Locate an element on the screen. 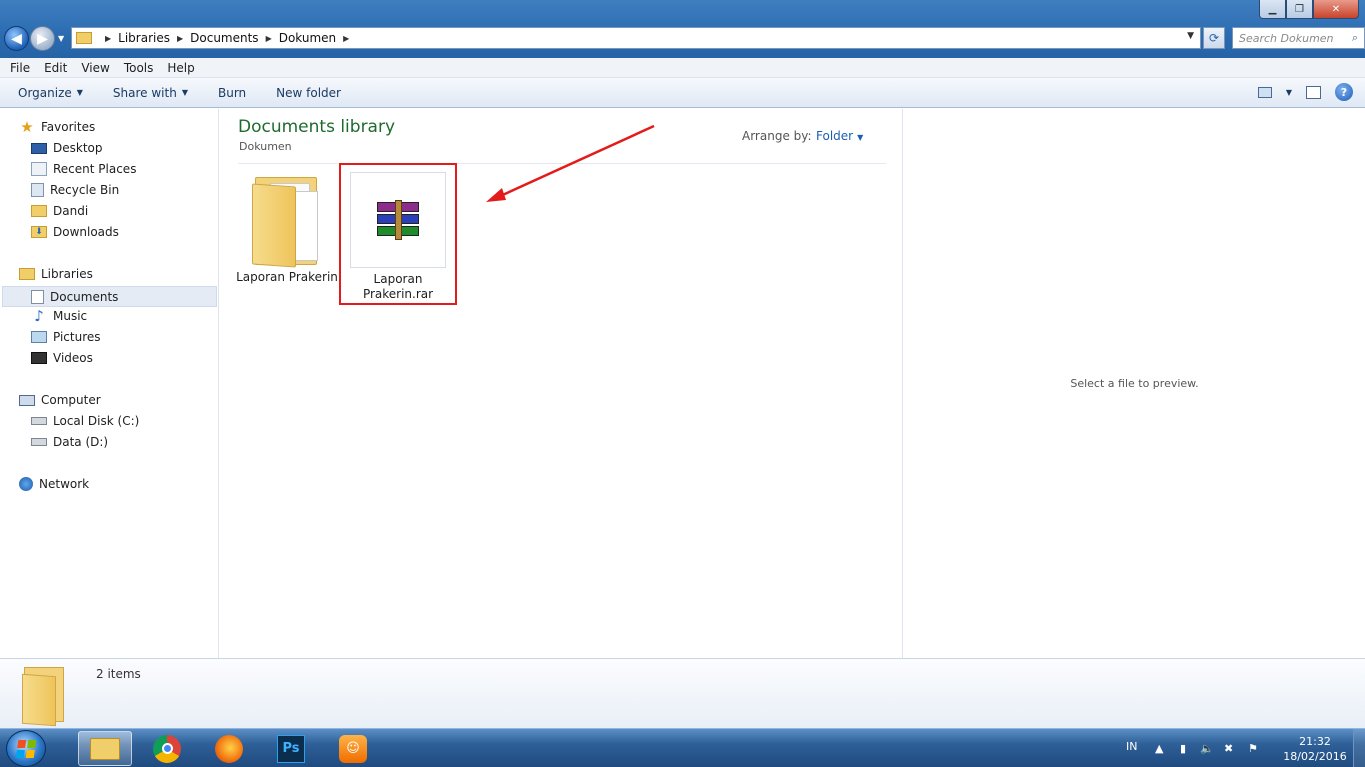  nav-item-recent-places: Recent Places is located at coordinates (83, 169).